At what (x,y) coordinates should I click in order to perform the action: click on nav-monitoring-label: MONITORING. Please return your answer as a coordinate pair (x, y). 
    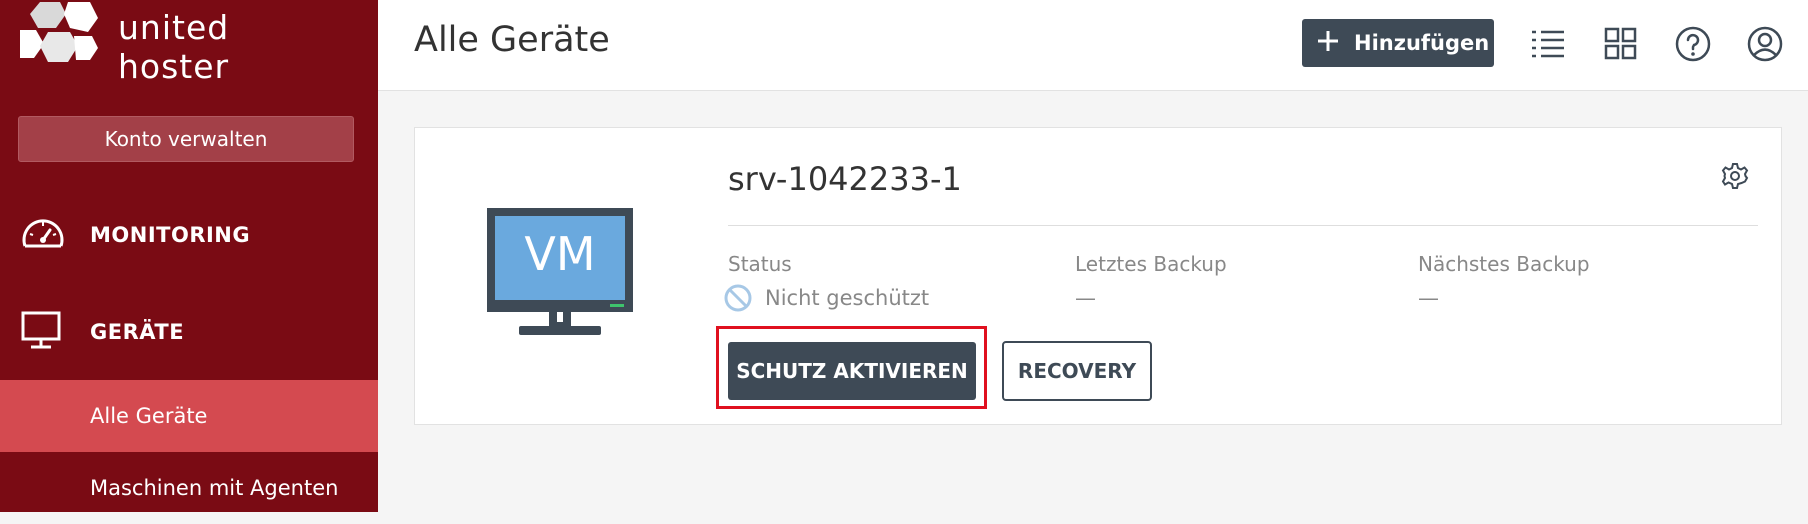
    Looking at the image, I should click on (170, 235).